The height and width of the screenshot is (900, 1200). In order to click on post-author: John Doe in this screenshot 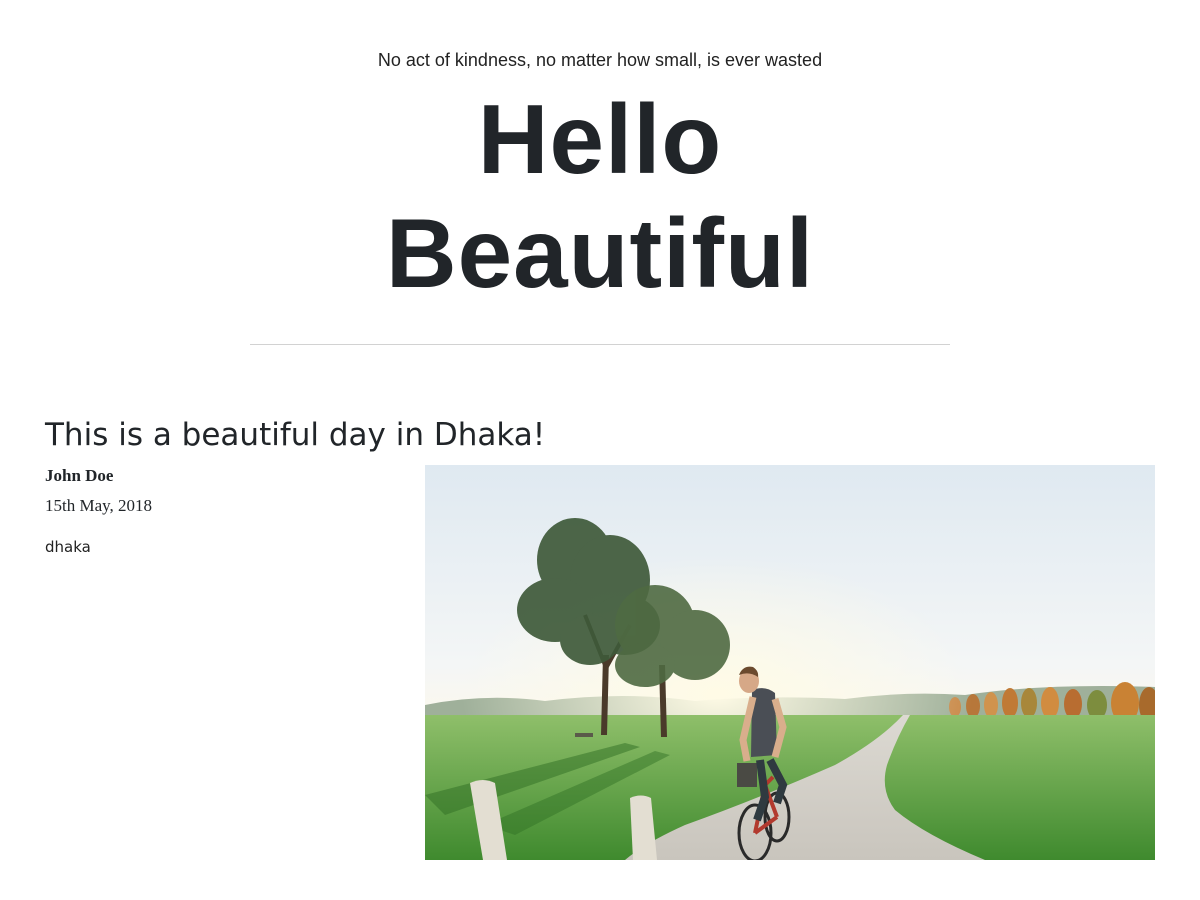, I will do `click(79, 475)`.